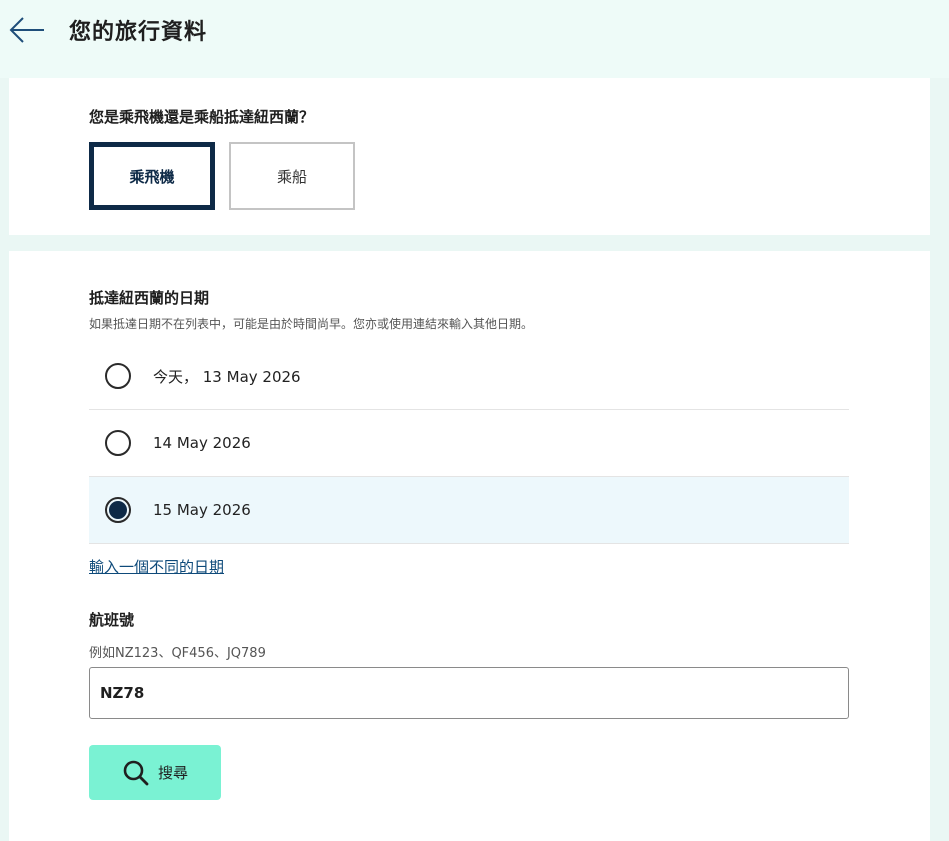 The image size is (949, 841). Describe the element at coordinates (474, 39) in the screenshot. I see `header-bar: 您的旅行資料` at that location.